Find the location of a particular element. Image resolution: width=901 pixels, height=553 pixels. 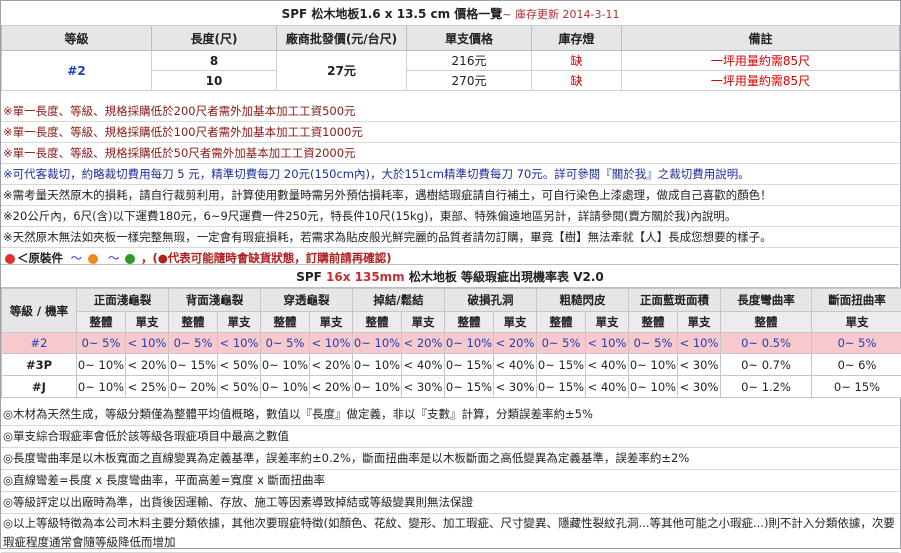

legend-label: ＜原裝件 is located at coordinates (40, 258).